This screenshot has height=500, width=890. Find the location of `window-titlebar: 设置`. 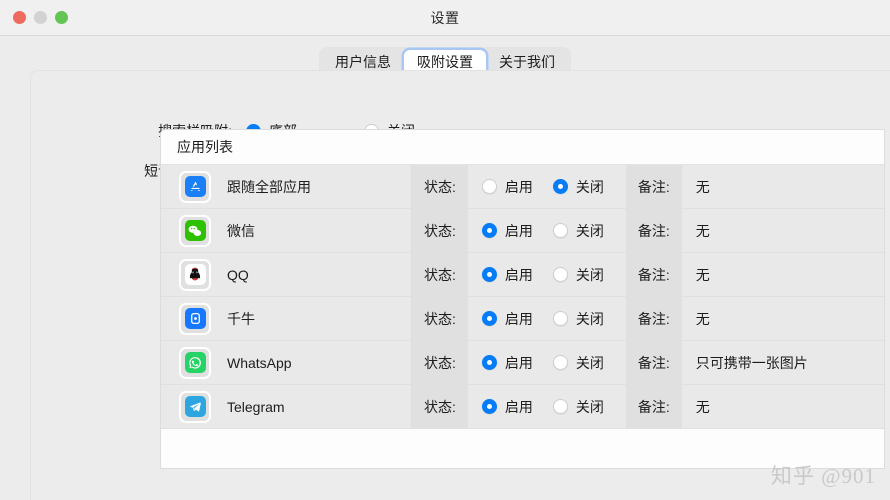

window-titlebar: 设置 is located at coordinates (445, 18).